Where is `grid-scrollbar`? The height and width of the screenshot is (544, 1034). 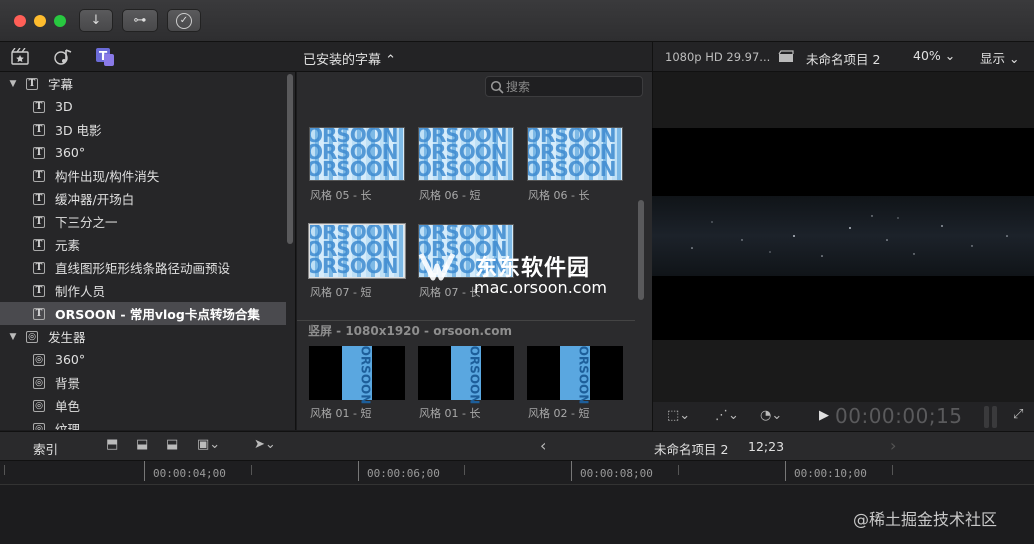
grid-scrollbar is located at coordinates (641, 250).